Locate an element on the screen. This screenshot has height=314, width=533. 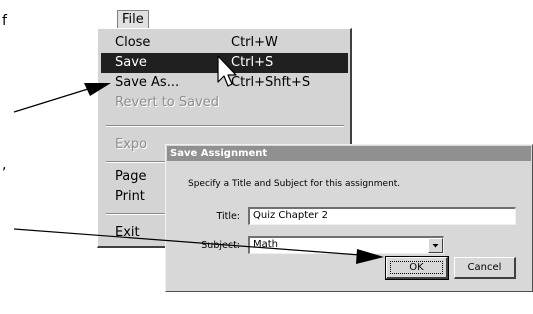
chevron-down-icon is located at coordinates (435, 246).